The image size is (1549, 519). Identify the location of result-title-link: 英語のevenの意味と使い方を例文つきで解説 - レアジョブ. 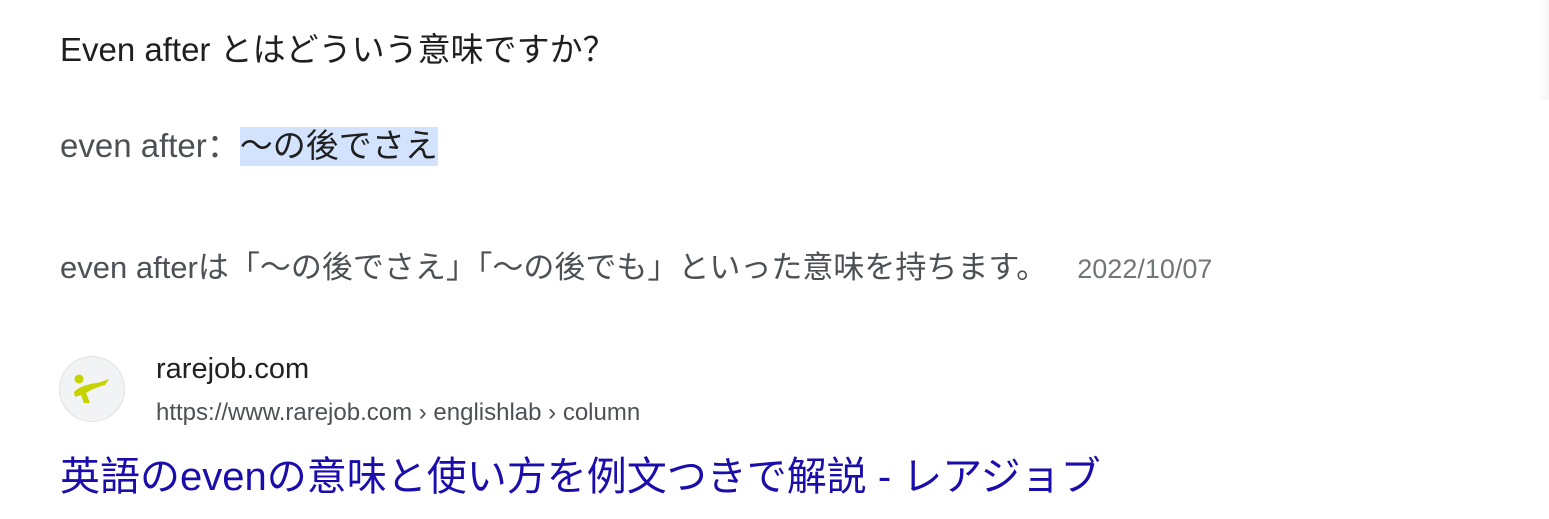
(580, 477).